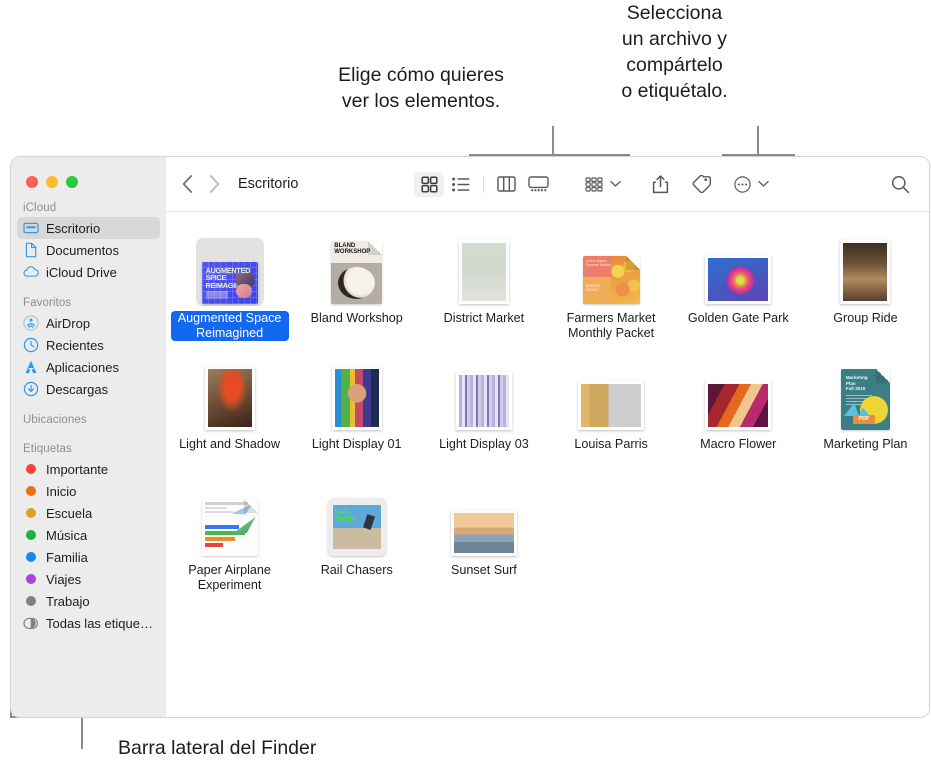  Describe the element at coordinates (67, 557) in the screenshot. I see `sidebar-item-label: Familia` at that location.